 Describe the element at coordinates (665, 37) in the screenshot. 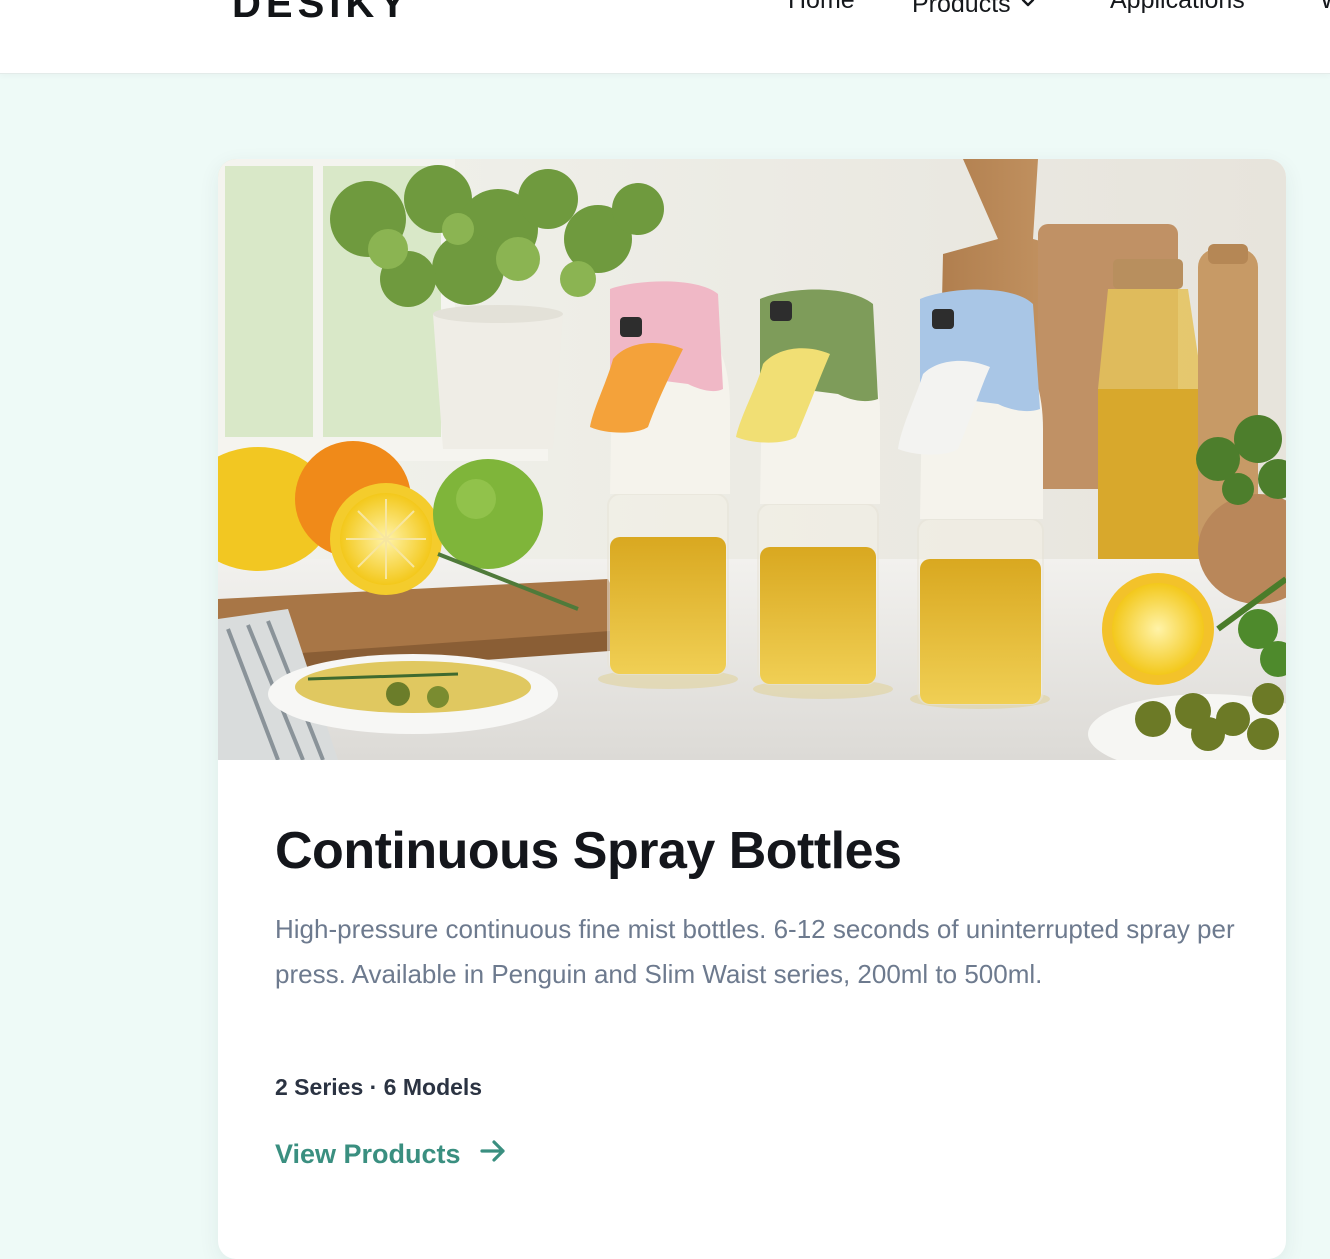

I see `site-header: DESIKY Home Products Applications W` at that location.